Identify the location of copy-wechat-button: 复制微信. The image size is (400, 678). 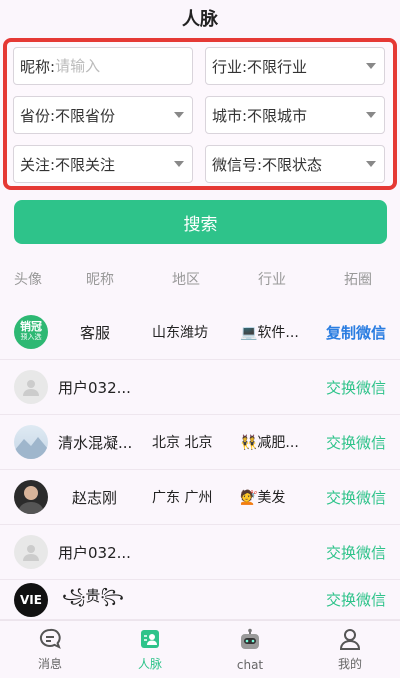
(356, 332).